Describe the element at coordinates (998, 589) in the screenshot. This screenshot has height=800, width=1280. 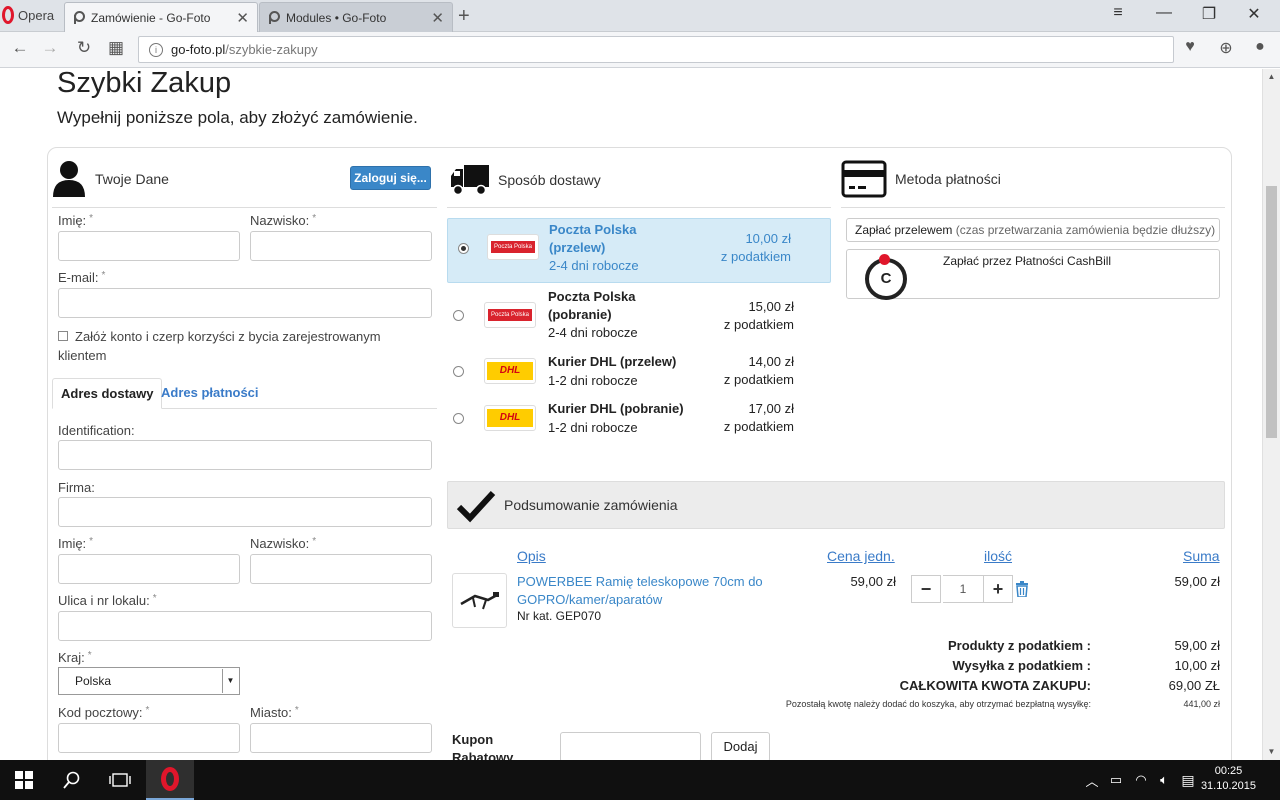
I see `quantity-increase-button: +` at that location.